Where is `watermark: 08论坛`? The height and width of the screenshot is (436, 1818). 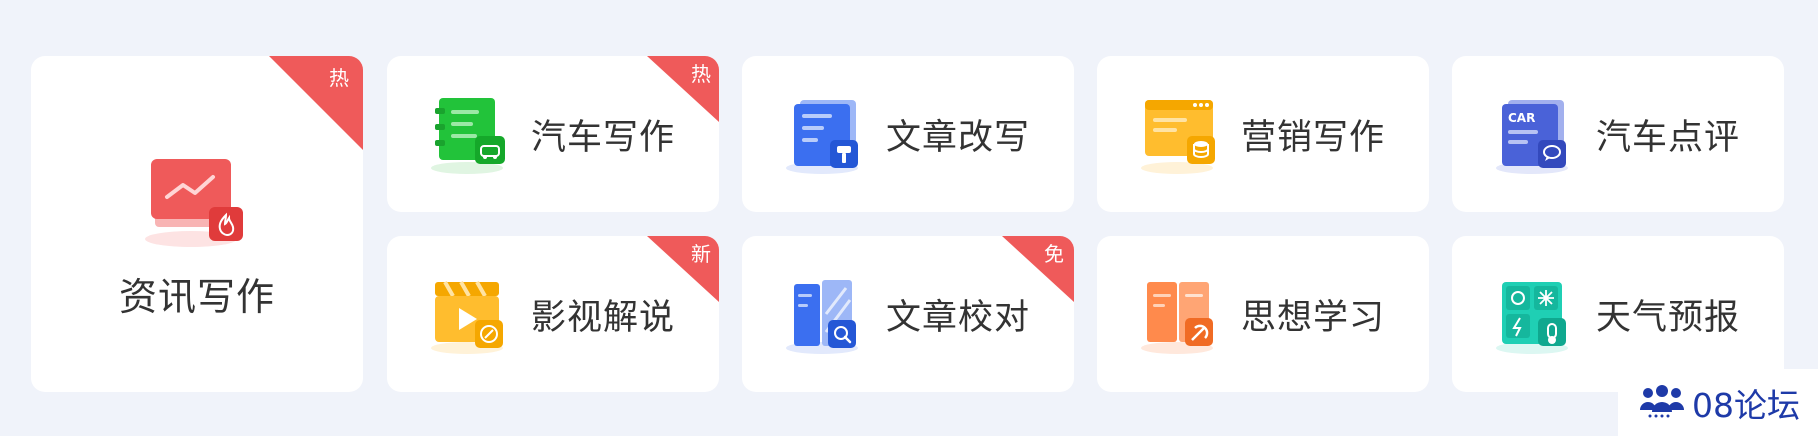
watermark: 08论坛 is located at coordinates (1718, 402).